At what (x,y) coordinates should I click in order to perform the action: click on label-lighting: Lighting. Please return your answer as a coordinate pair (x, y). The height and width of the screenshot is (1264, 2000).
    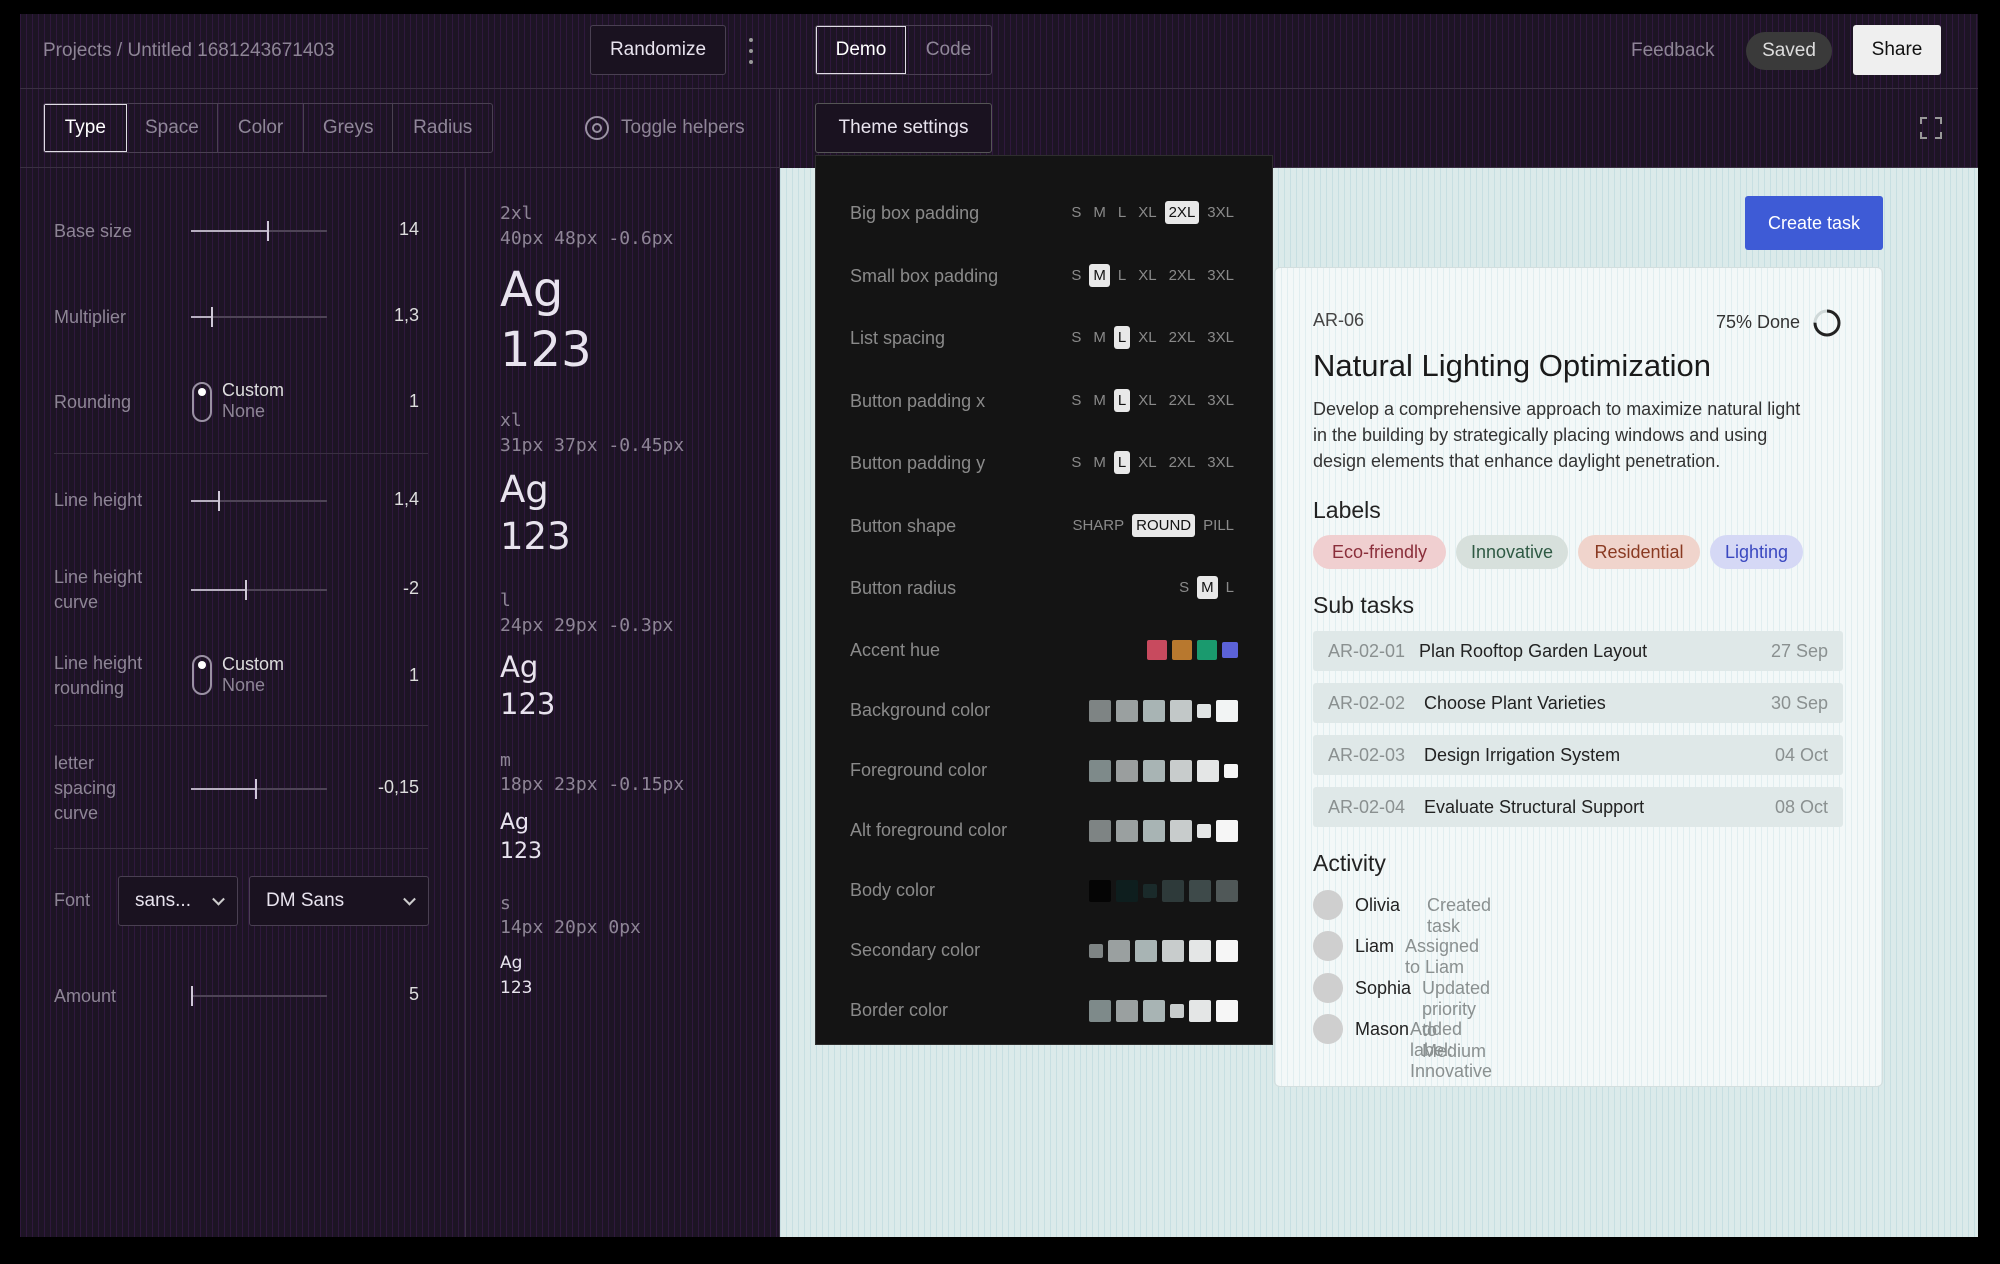
    Looking at the image, I should click on (1756, 552).